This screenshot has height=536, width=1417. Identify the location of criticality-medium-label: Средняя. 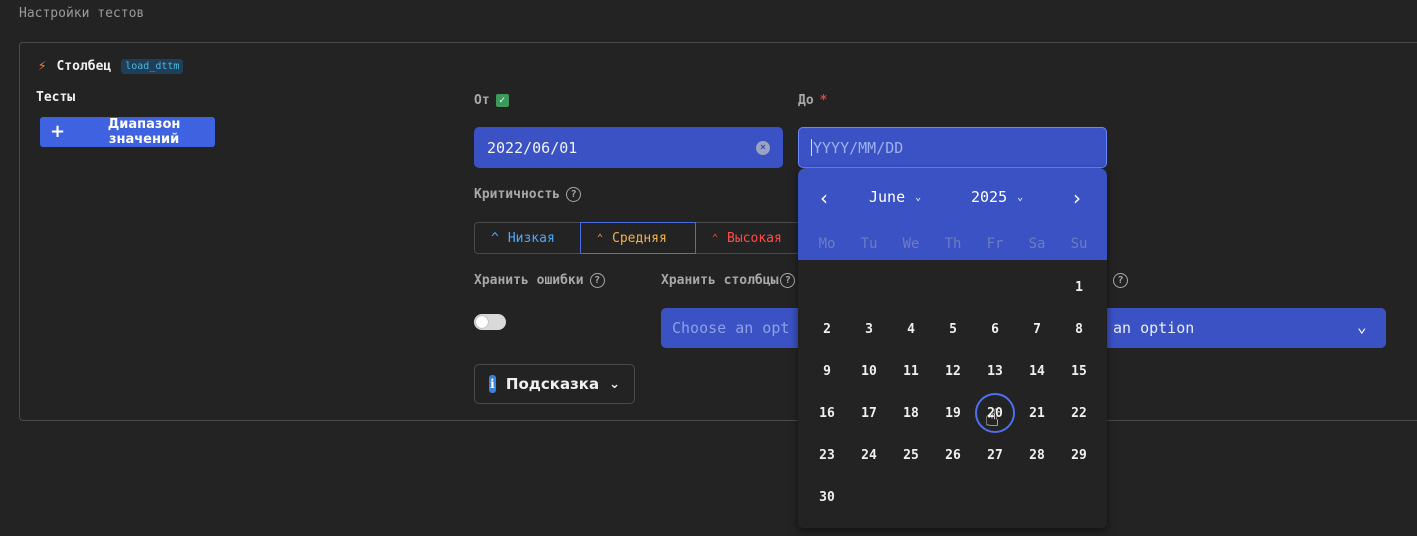
(639, 238).